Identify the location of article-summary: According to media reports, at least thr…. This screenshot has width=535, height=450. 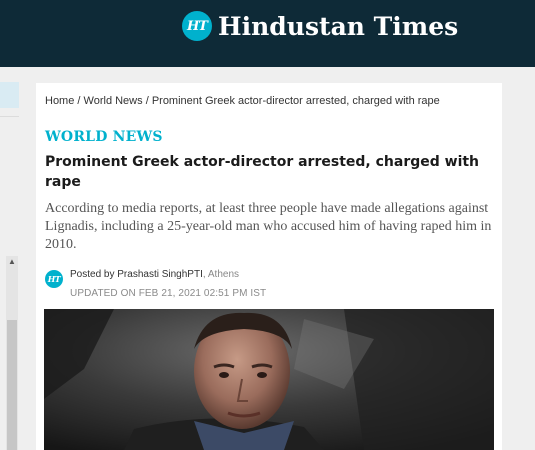
(268, 226).